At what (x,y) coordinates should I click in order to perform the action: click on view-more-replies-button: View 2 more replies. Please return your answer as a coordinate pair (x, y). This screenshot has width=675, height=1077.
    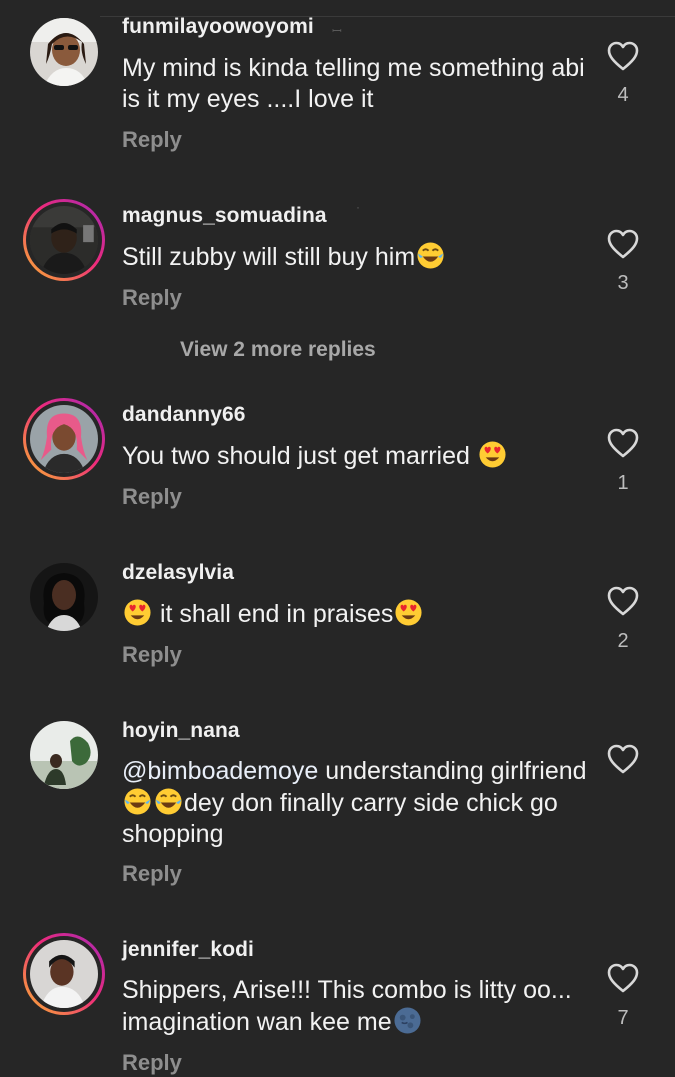
    Looking at the image, I should click on (278, 350).